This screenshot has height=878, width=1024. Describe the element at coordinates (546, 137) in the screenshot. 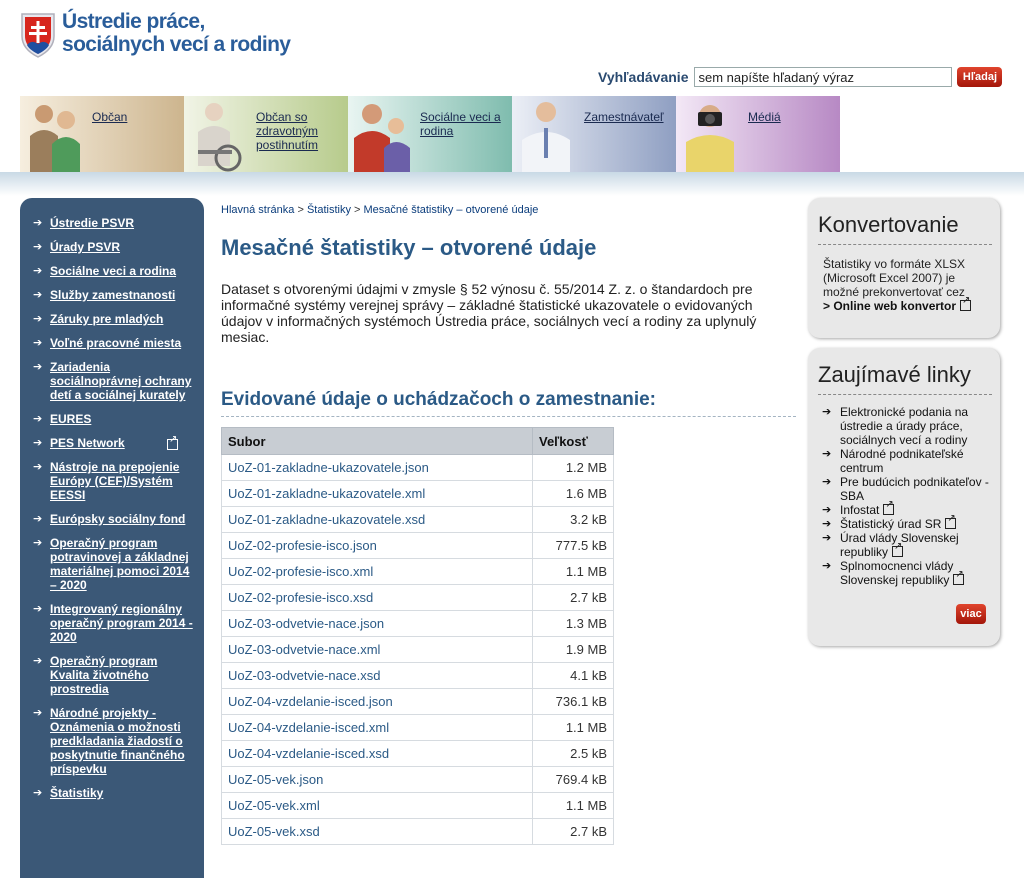

I see `person-photo-icon` at that location.